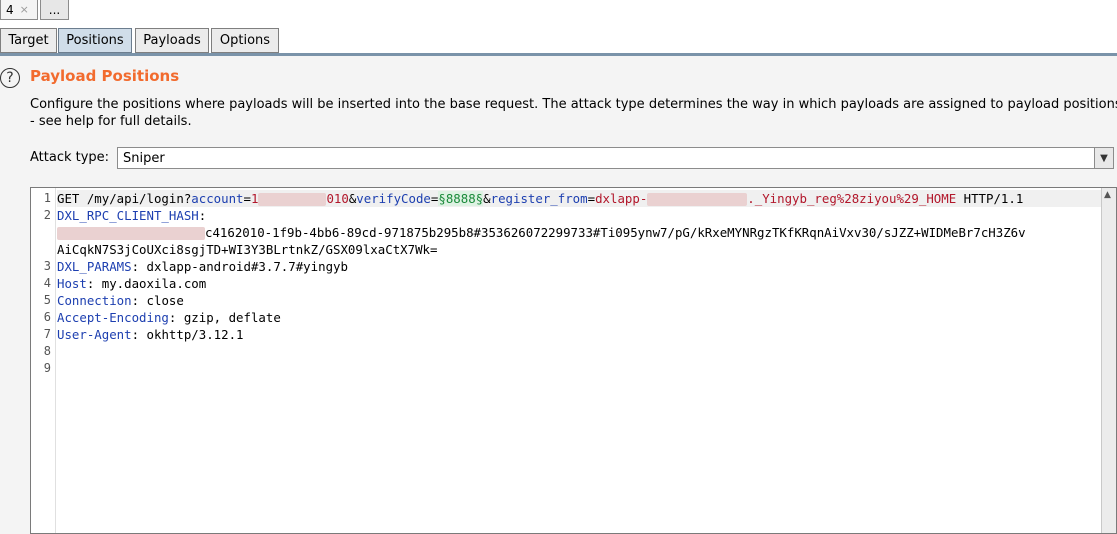 The image size is (1117, 534). What do you see at coordinates (70, 157) in the screenshot?
I see `attack-type-label: Attack type:` at bounding box center [70, 157].